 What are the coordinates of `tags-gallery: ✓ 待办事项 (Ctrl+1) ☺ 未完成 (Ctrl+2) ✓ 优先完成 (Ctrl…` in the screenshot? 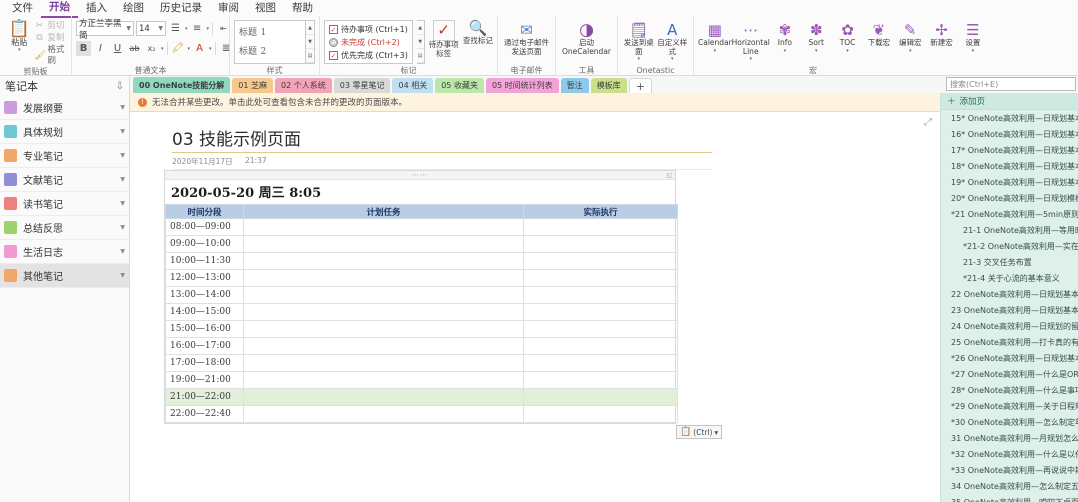 It's located at (368, 42).